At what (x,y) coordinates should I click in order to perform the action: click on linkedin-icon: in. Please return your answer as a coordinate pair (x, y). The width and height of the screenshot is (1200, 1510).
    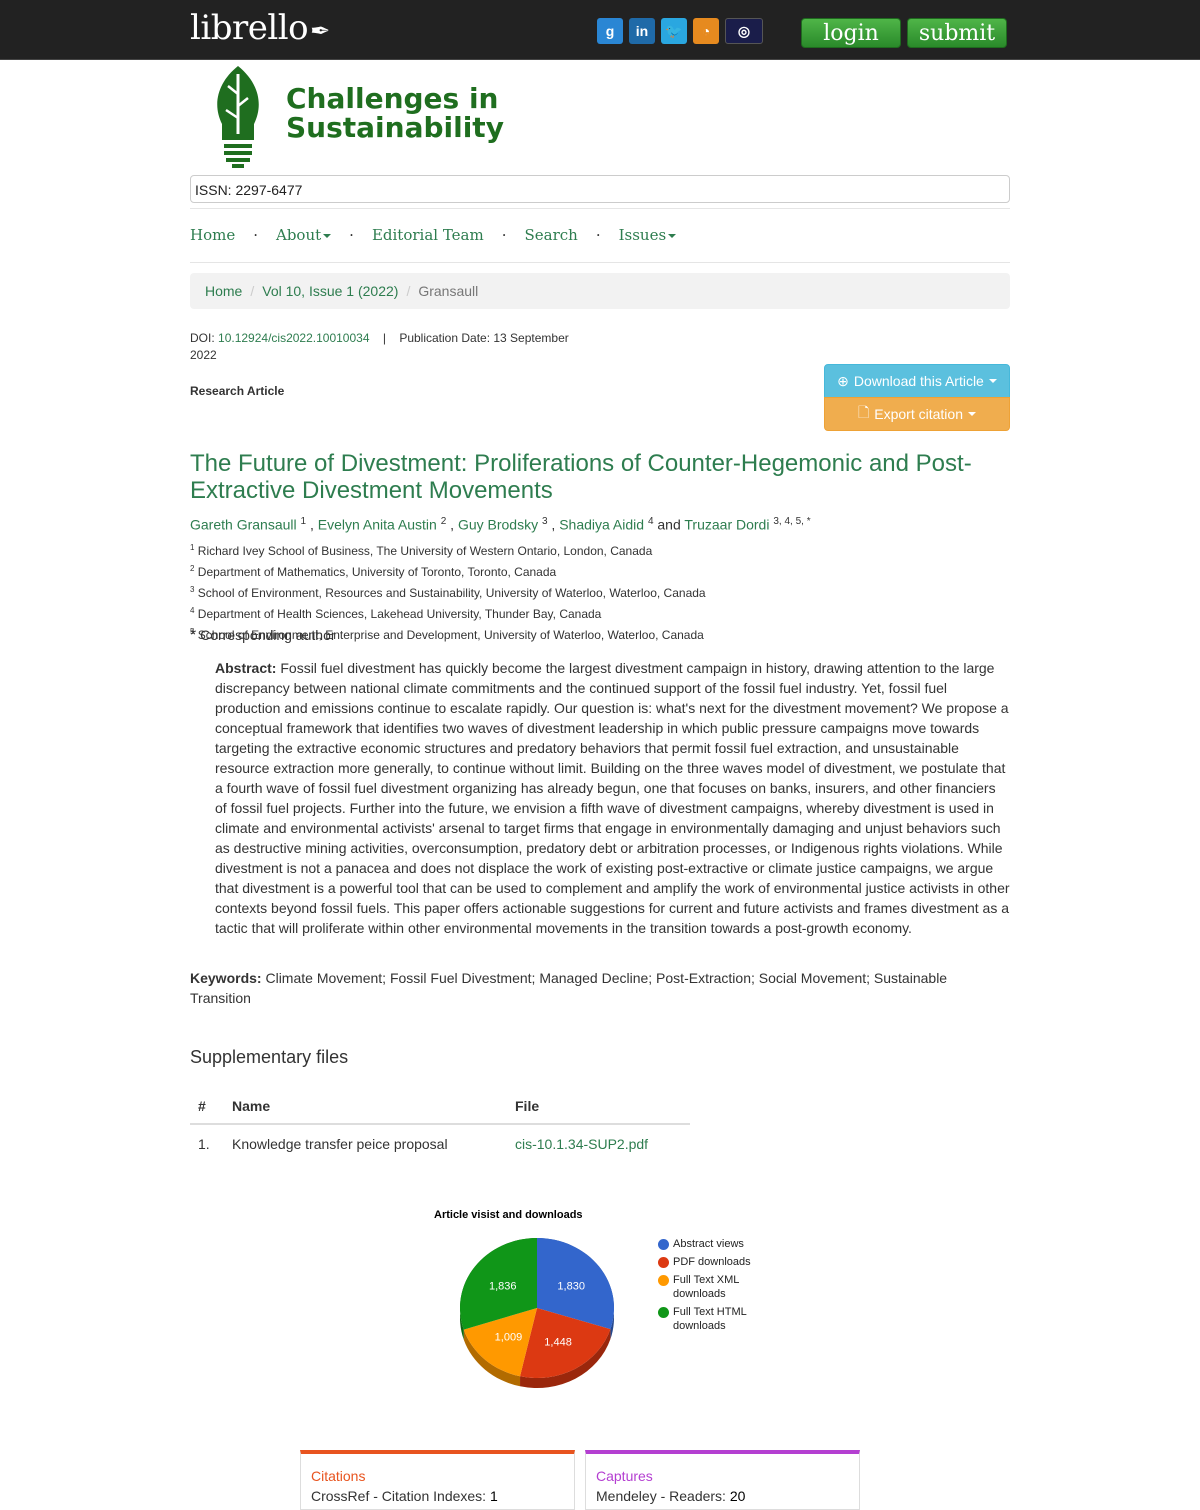
    Looking at the image, I should click on (642, 31).